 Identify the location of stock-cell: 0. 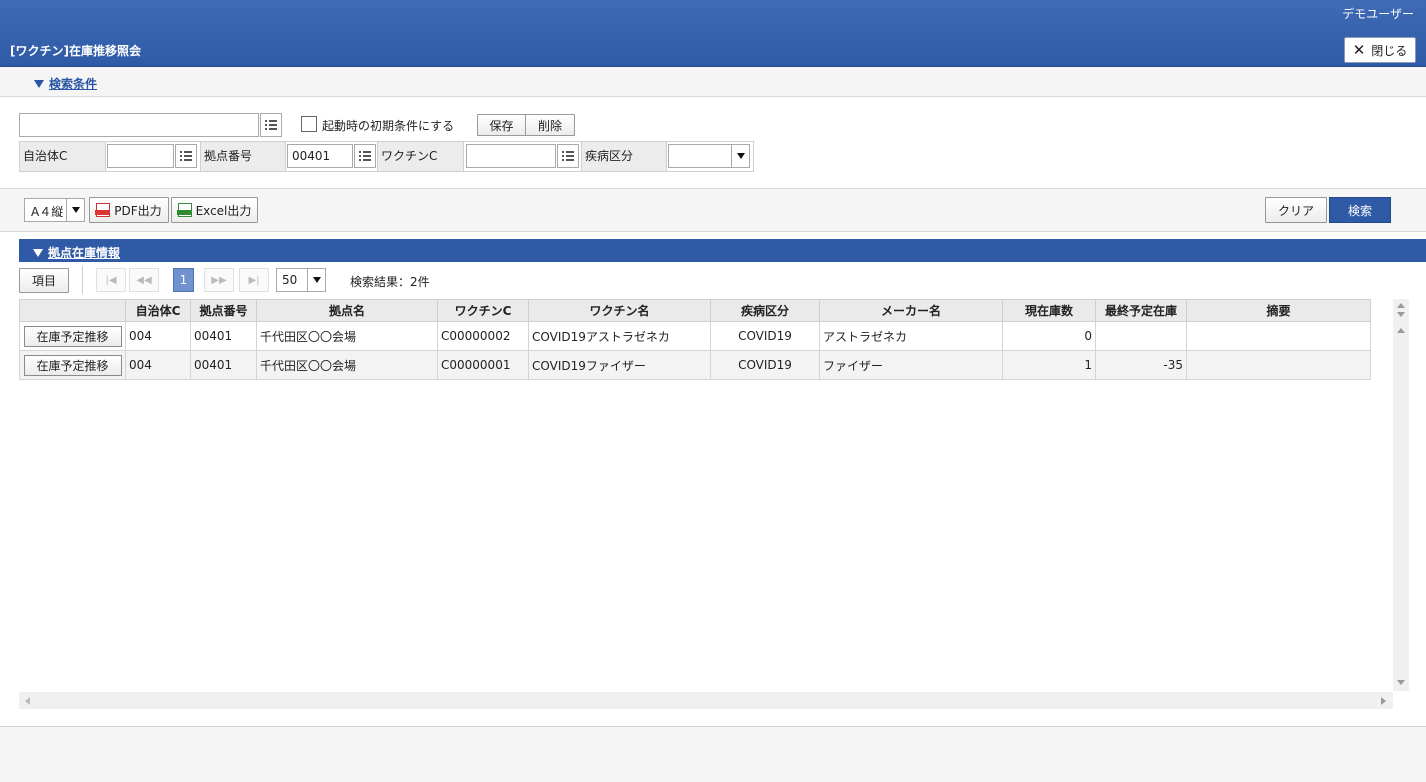
(1049, 336).